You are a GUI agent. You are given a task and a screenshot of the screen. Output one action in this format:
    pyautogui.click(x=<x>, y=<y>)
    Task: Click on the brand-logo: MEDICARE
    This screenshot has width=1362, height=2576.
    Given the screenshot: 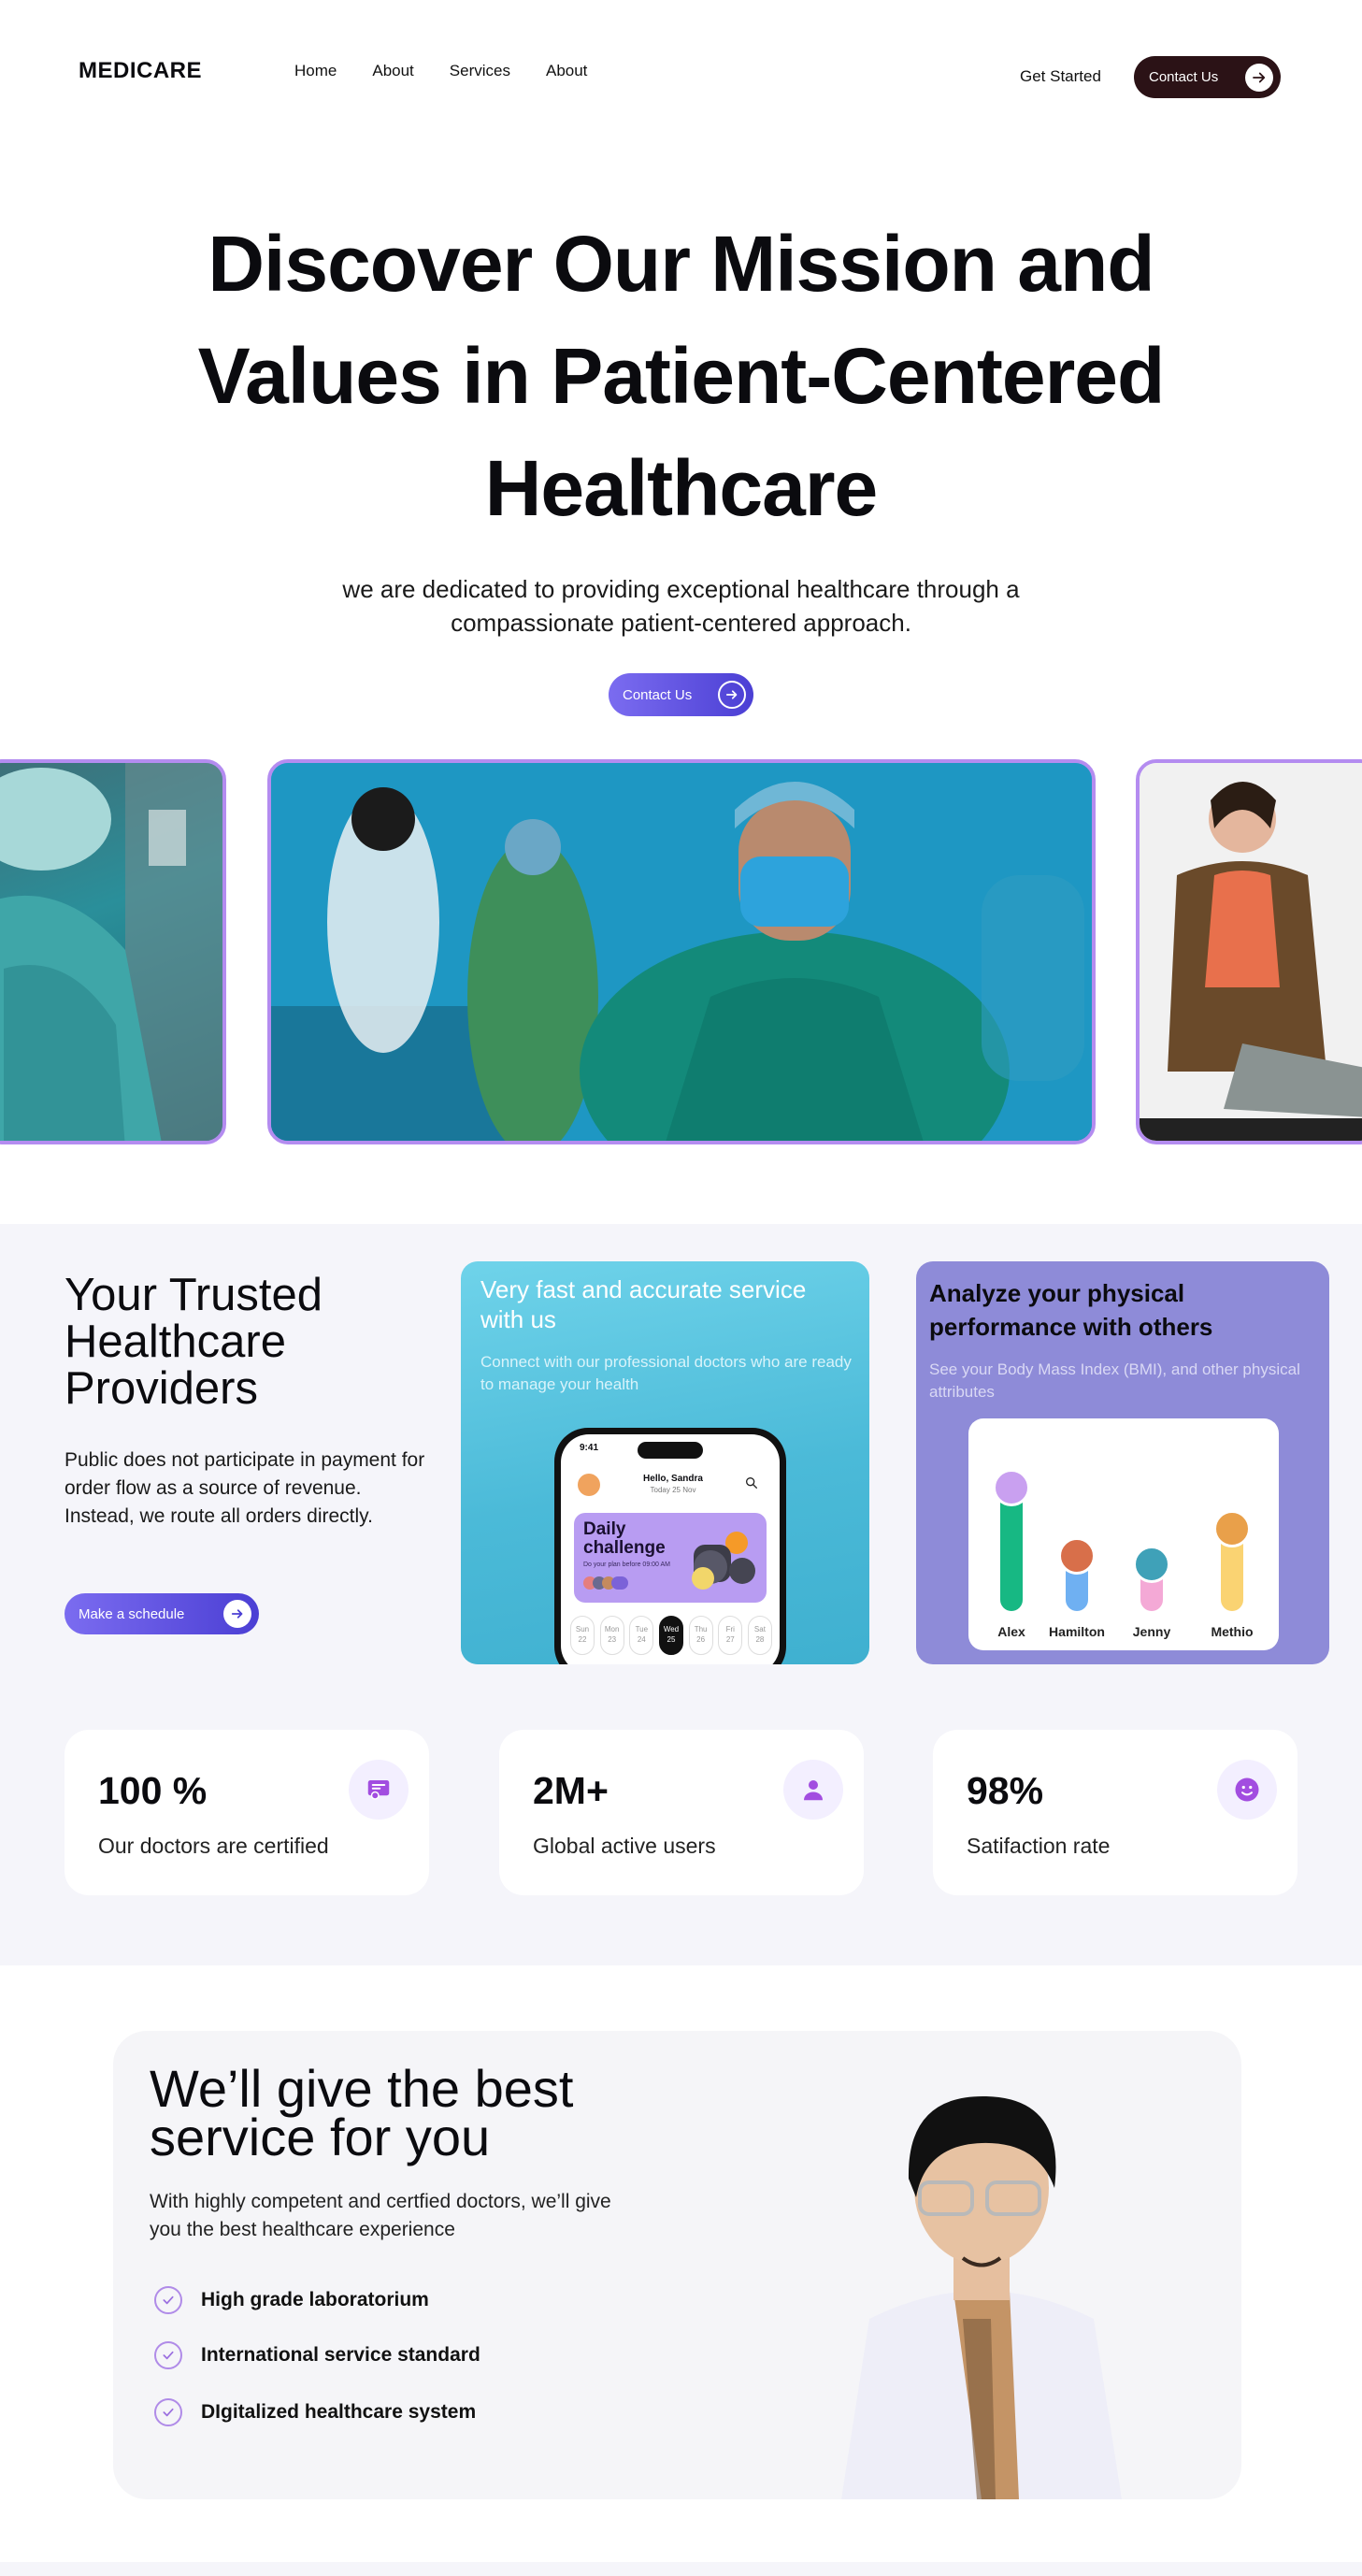 What is the action you would take?
    pyautogui.click(x=140, y=71)
    